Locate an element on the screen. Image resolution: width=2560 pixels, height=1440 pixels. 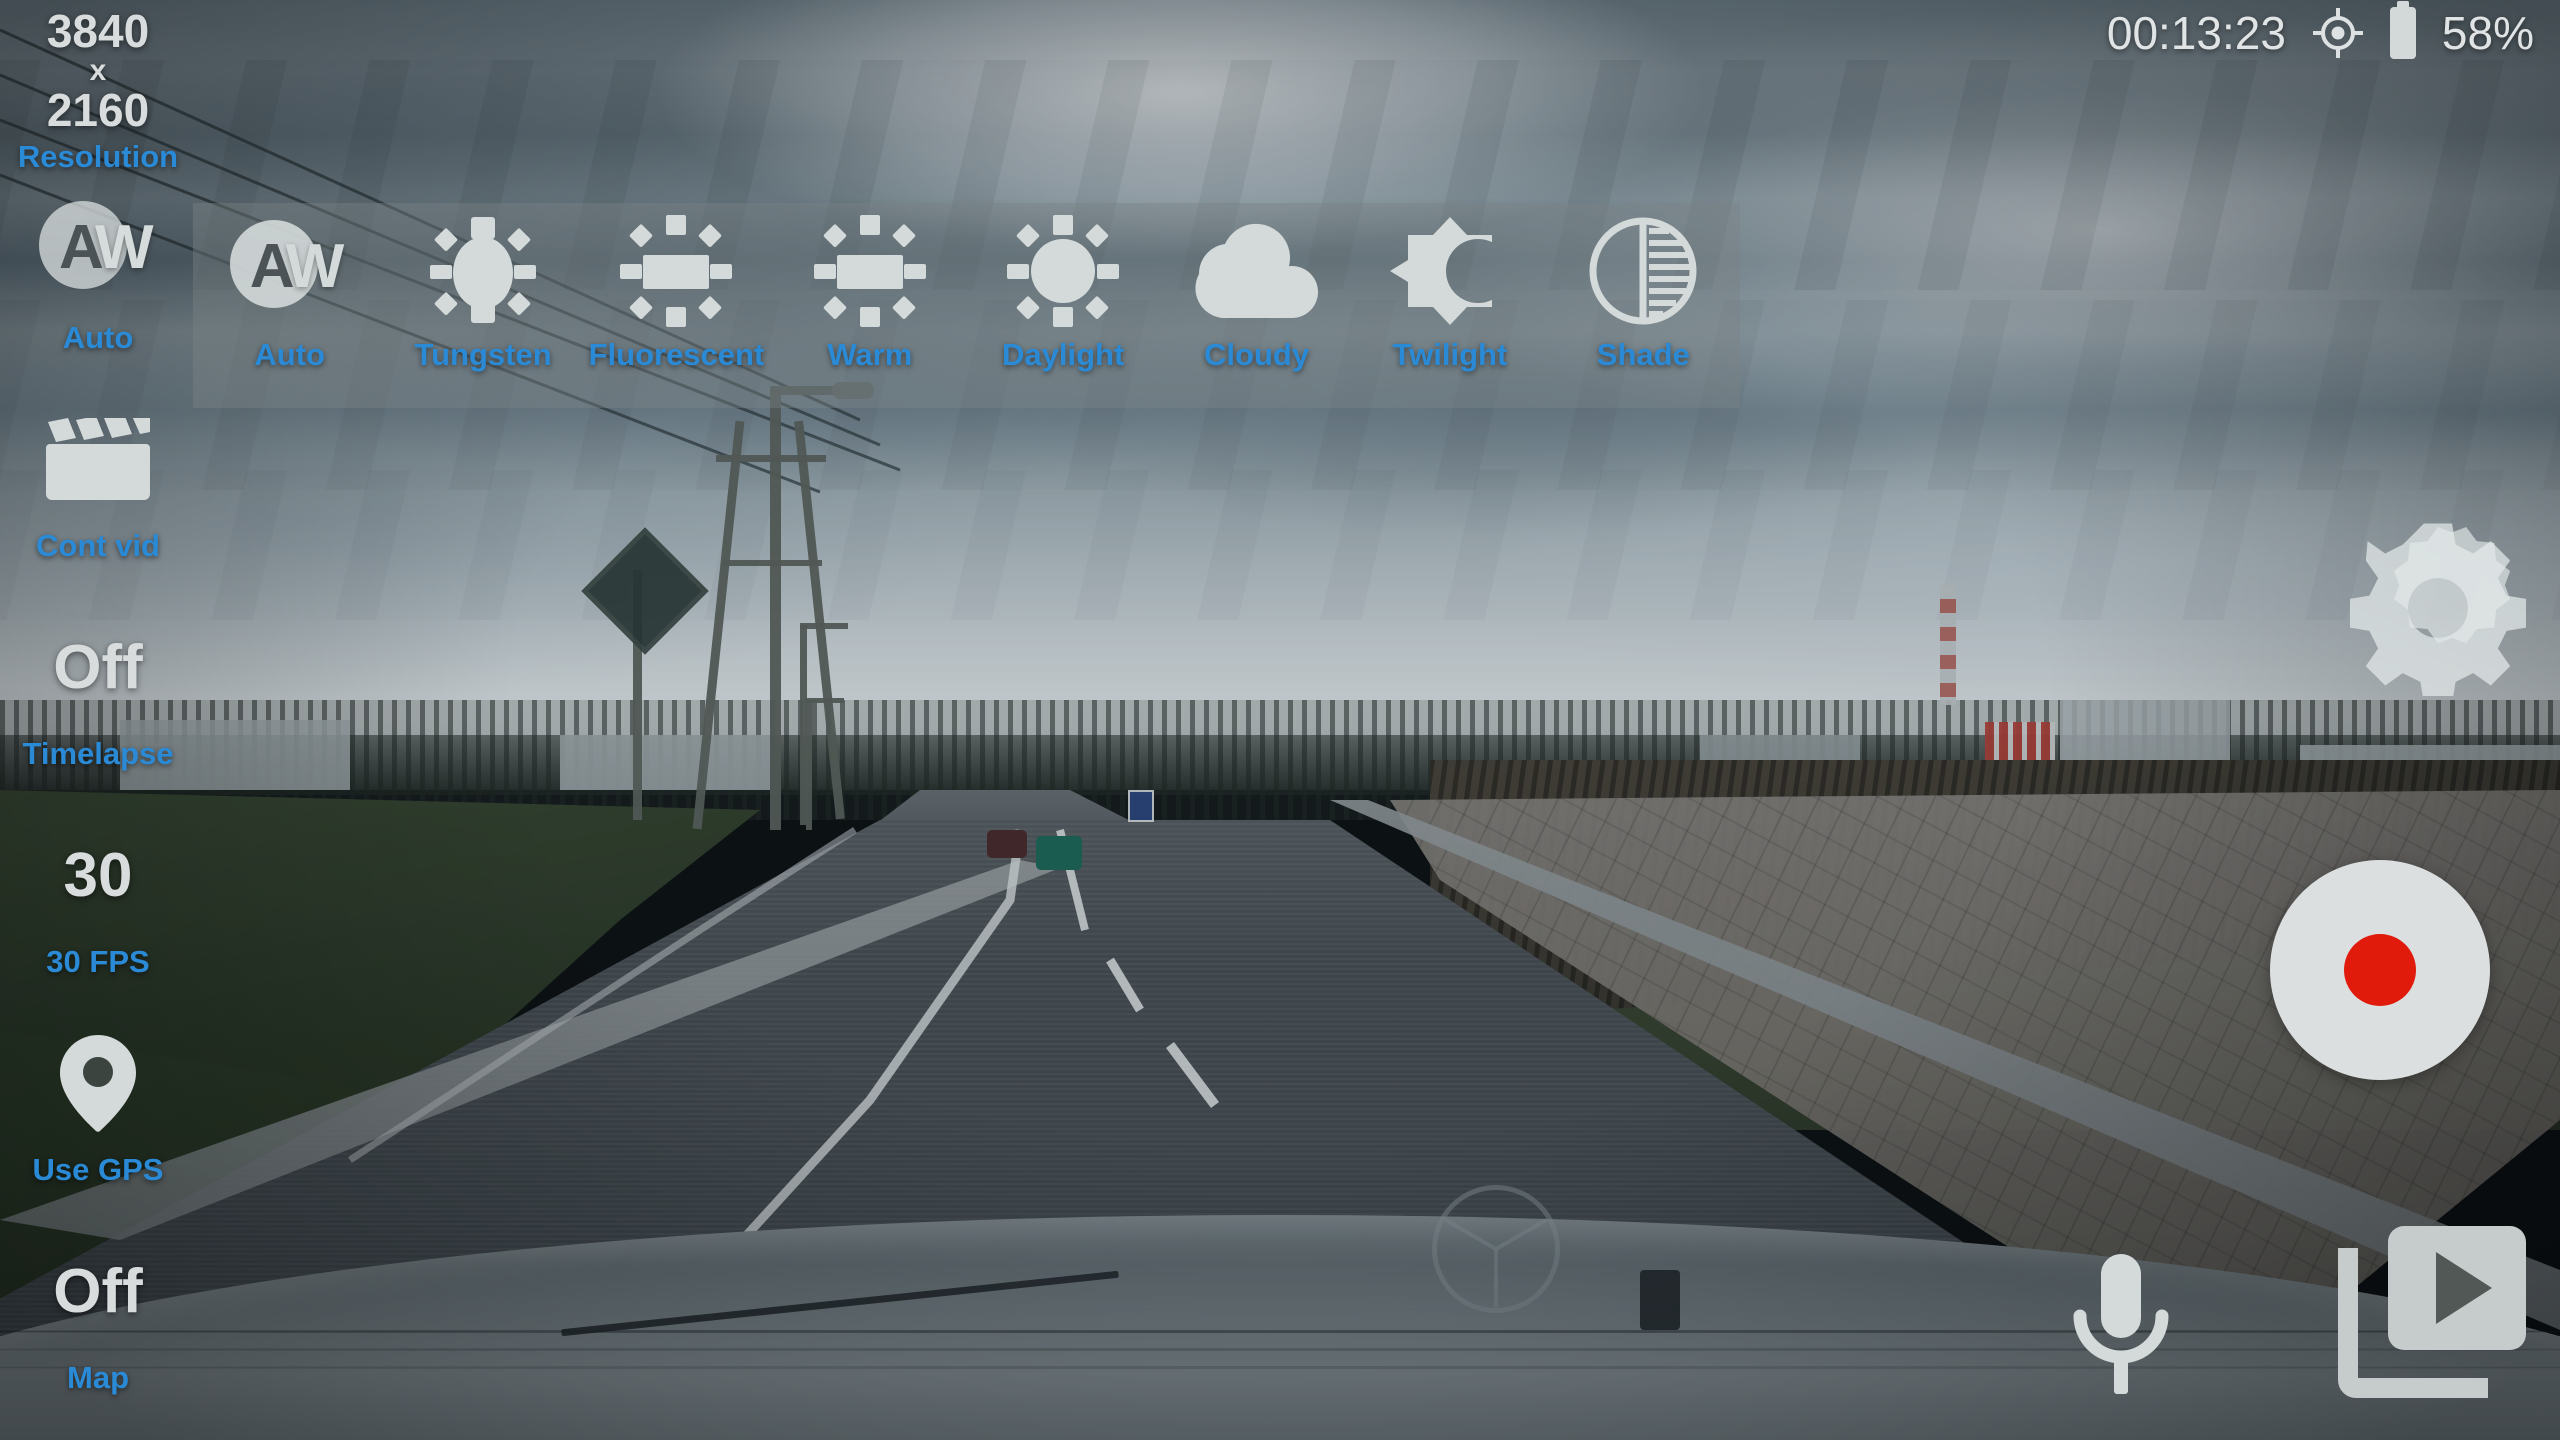
fluorescent-tube-icon is located at coordinates (676, 271).